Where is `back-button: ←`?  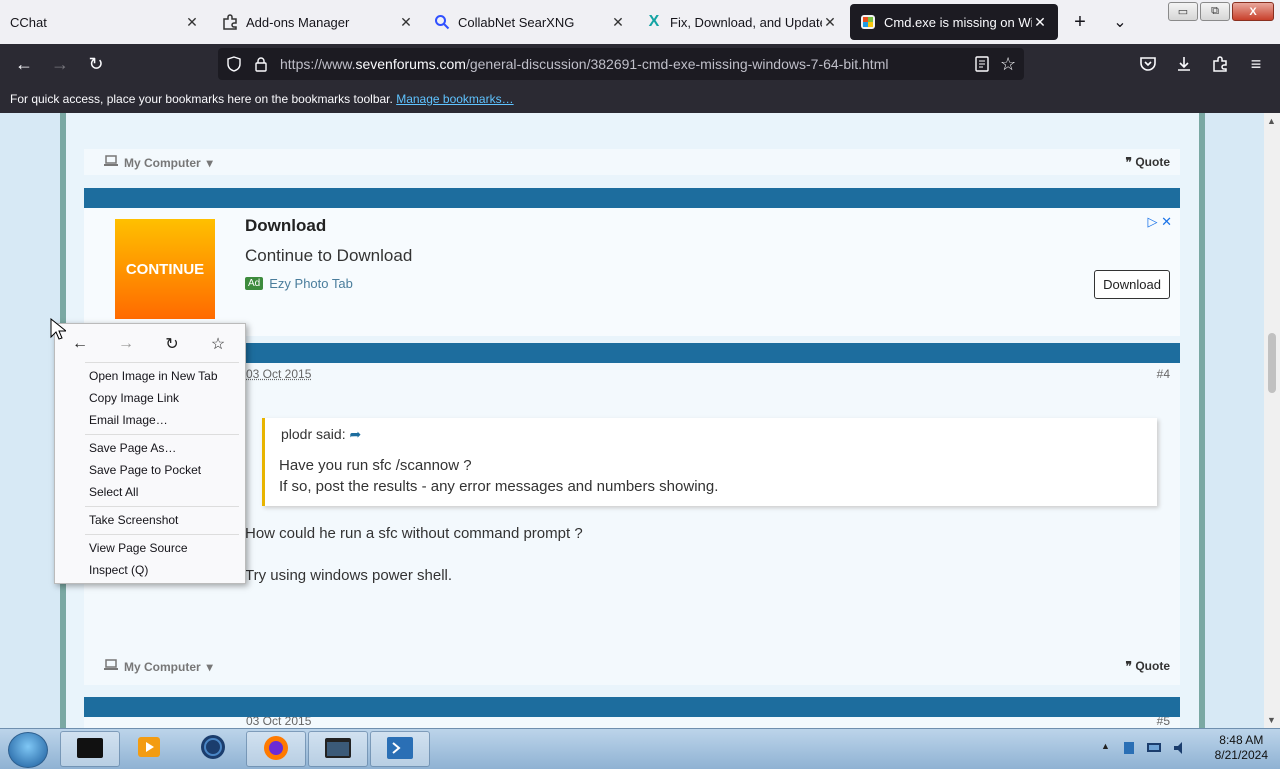
back-button: ← is located at coordinates (24, 64).